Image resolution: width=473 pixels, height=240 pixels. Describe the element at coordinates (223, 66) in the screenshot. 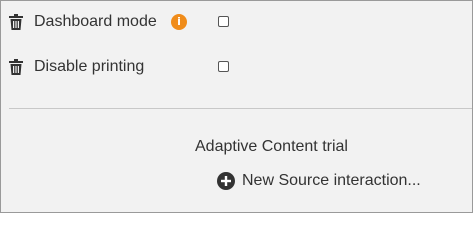

I see `disable-printing-checkbox` at that location.